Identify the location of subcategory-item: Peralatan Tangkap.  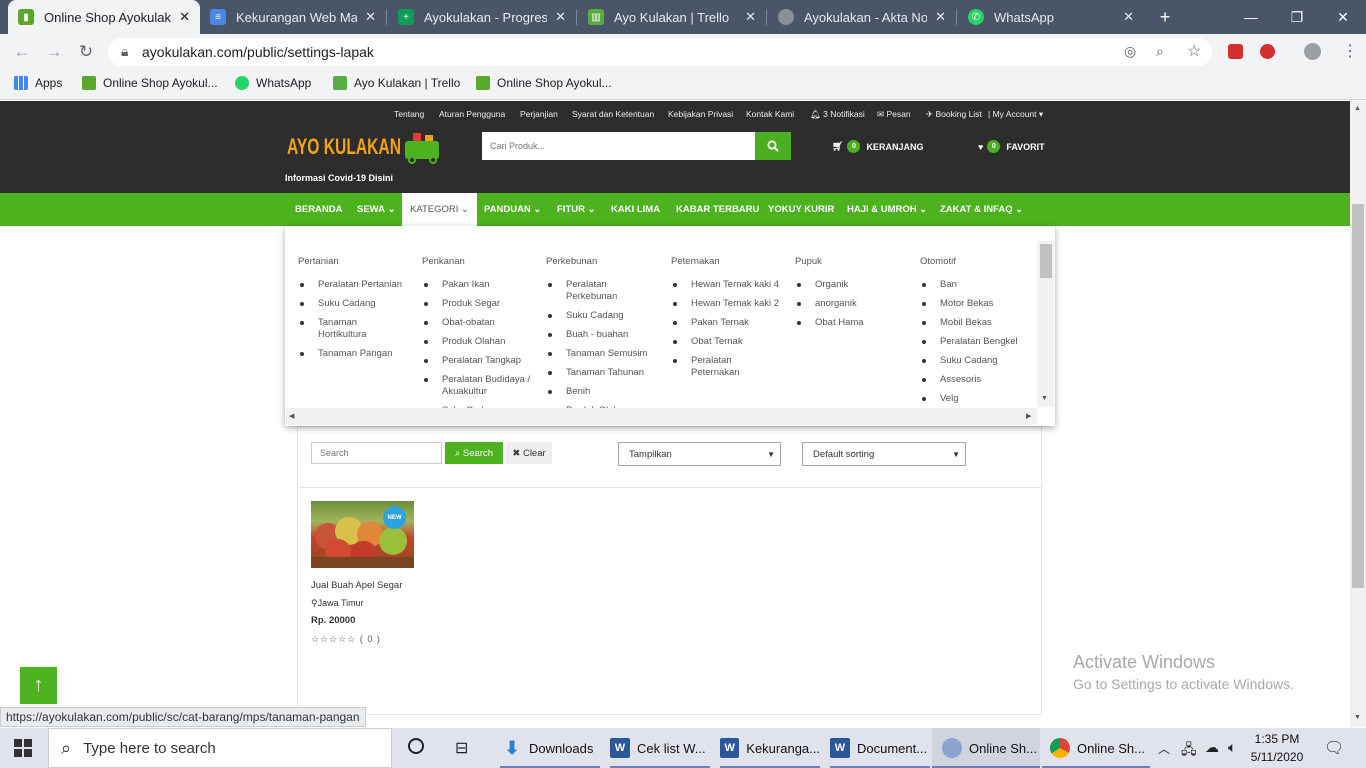
(481, 361).